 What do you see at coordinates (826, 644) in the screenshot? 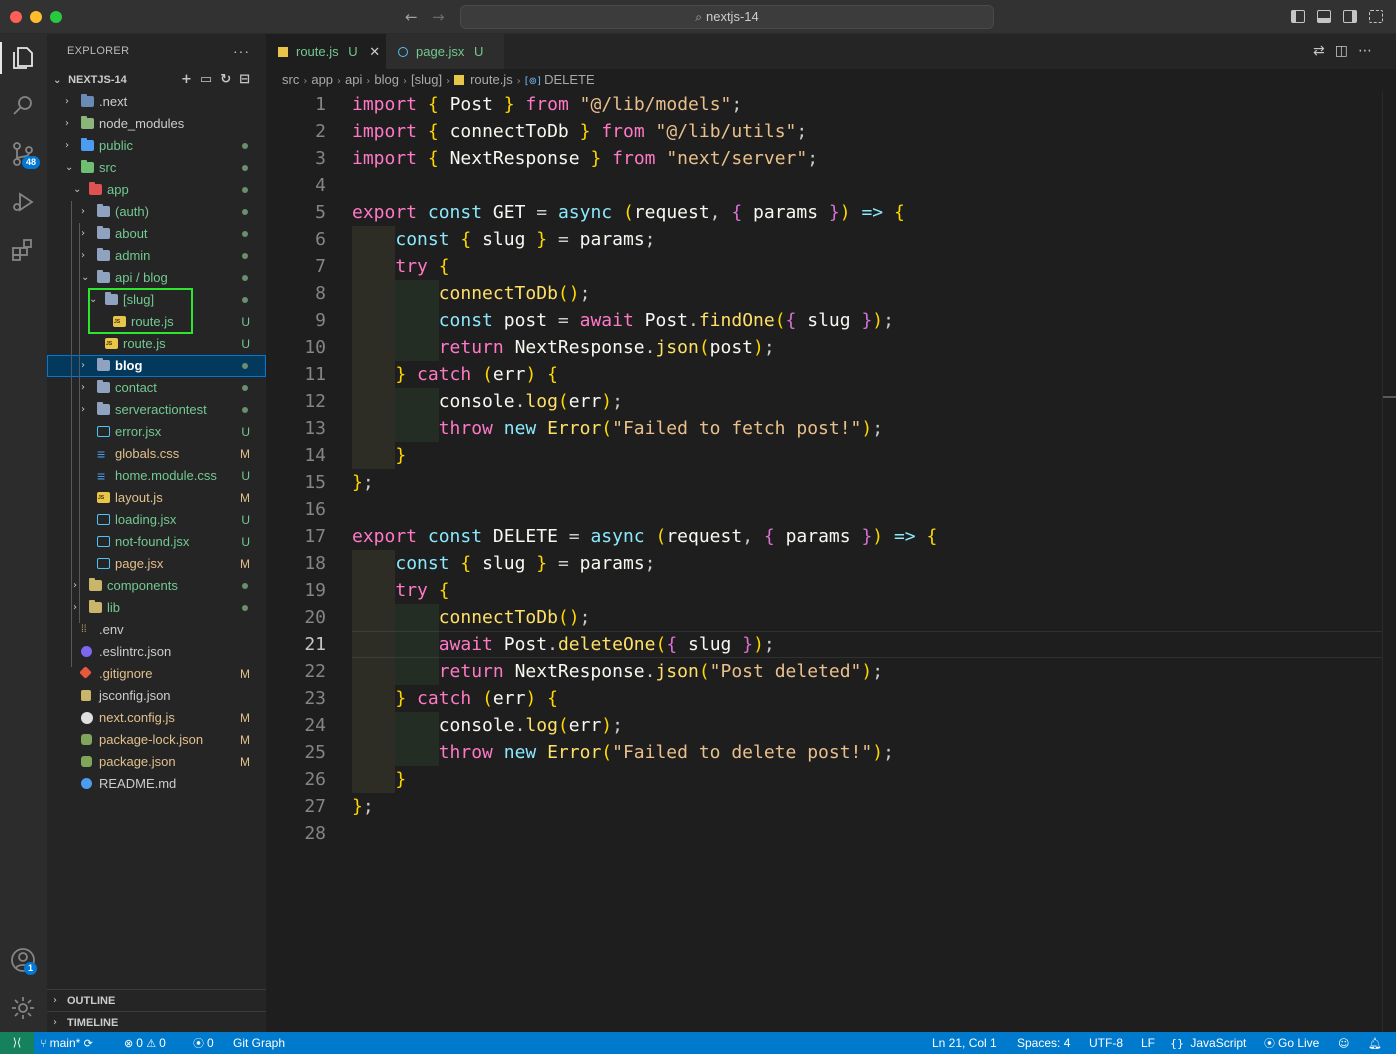
I see `code-line: 21 await Post.deleteOne({ slug });` at bounding box center [826, 644].